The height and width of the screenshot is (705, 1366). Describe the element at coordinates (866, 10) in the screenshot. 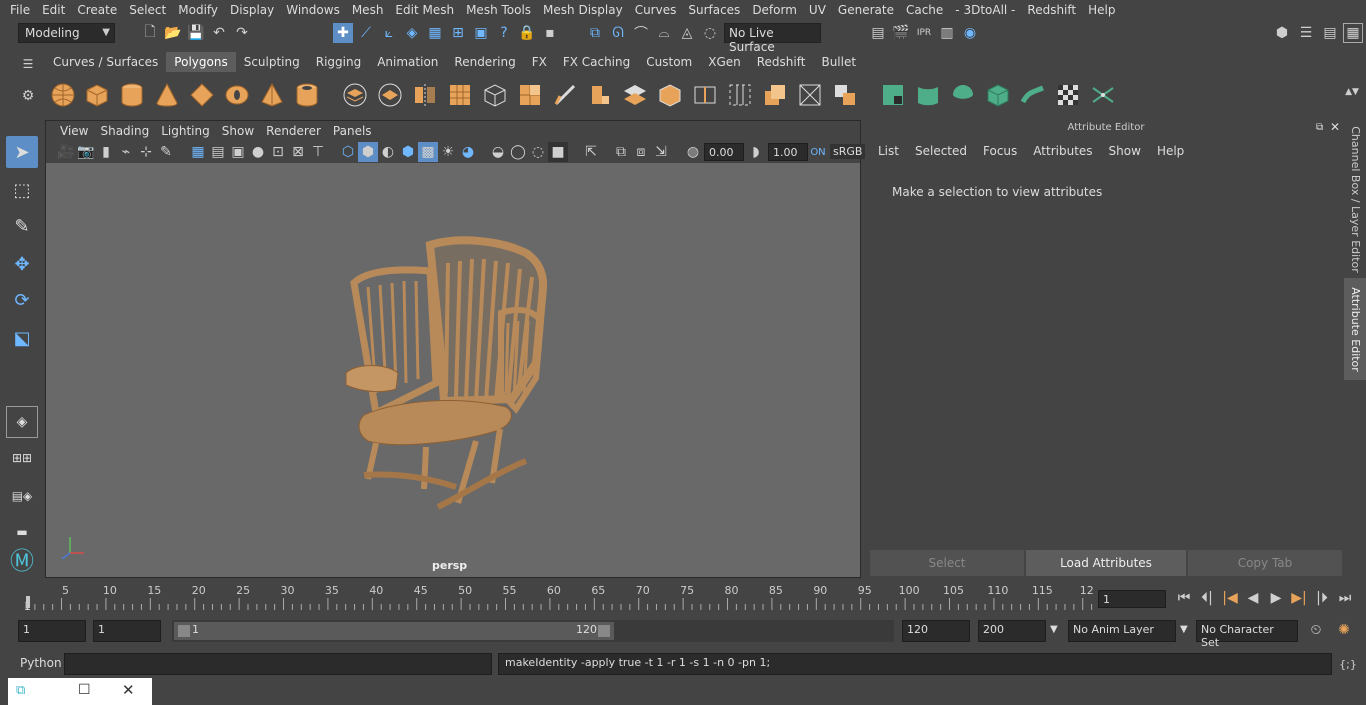

I see `menu-generate: Generate` at that location.